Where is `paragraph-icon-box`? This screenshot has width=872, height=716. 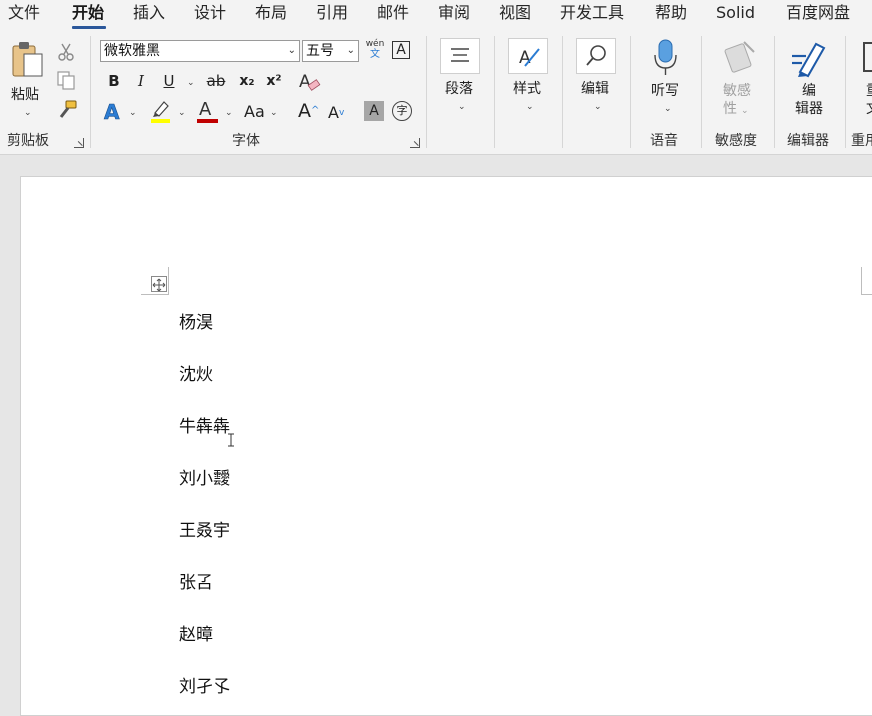 paragraph-icon-box is located at coordinates (460, 56).